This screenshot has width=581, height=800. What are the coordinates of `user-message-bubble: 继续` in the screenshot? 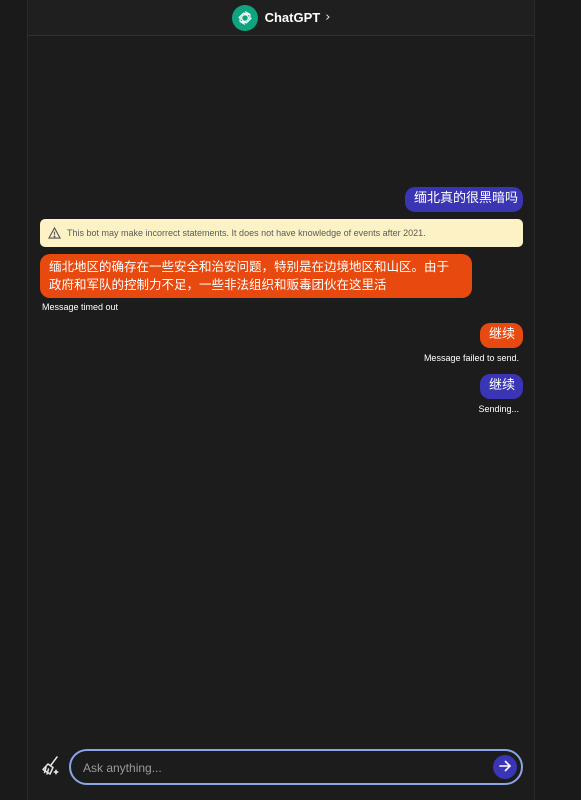 It's located at (501, 386).